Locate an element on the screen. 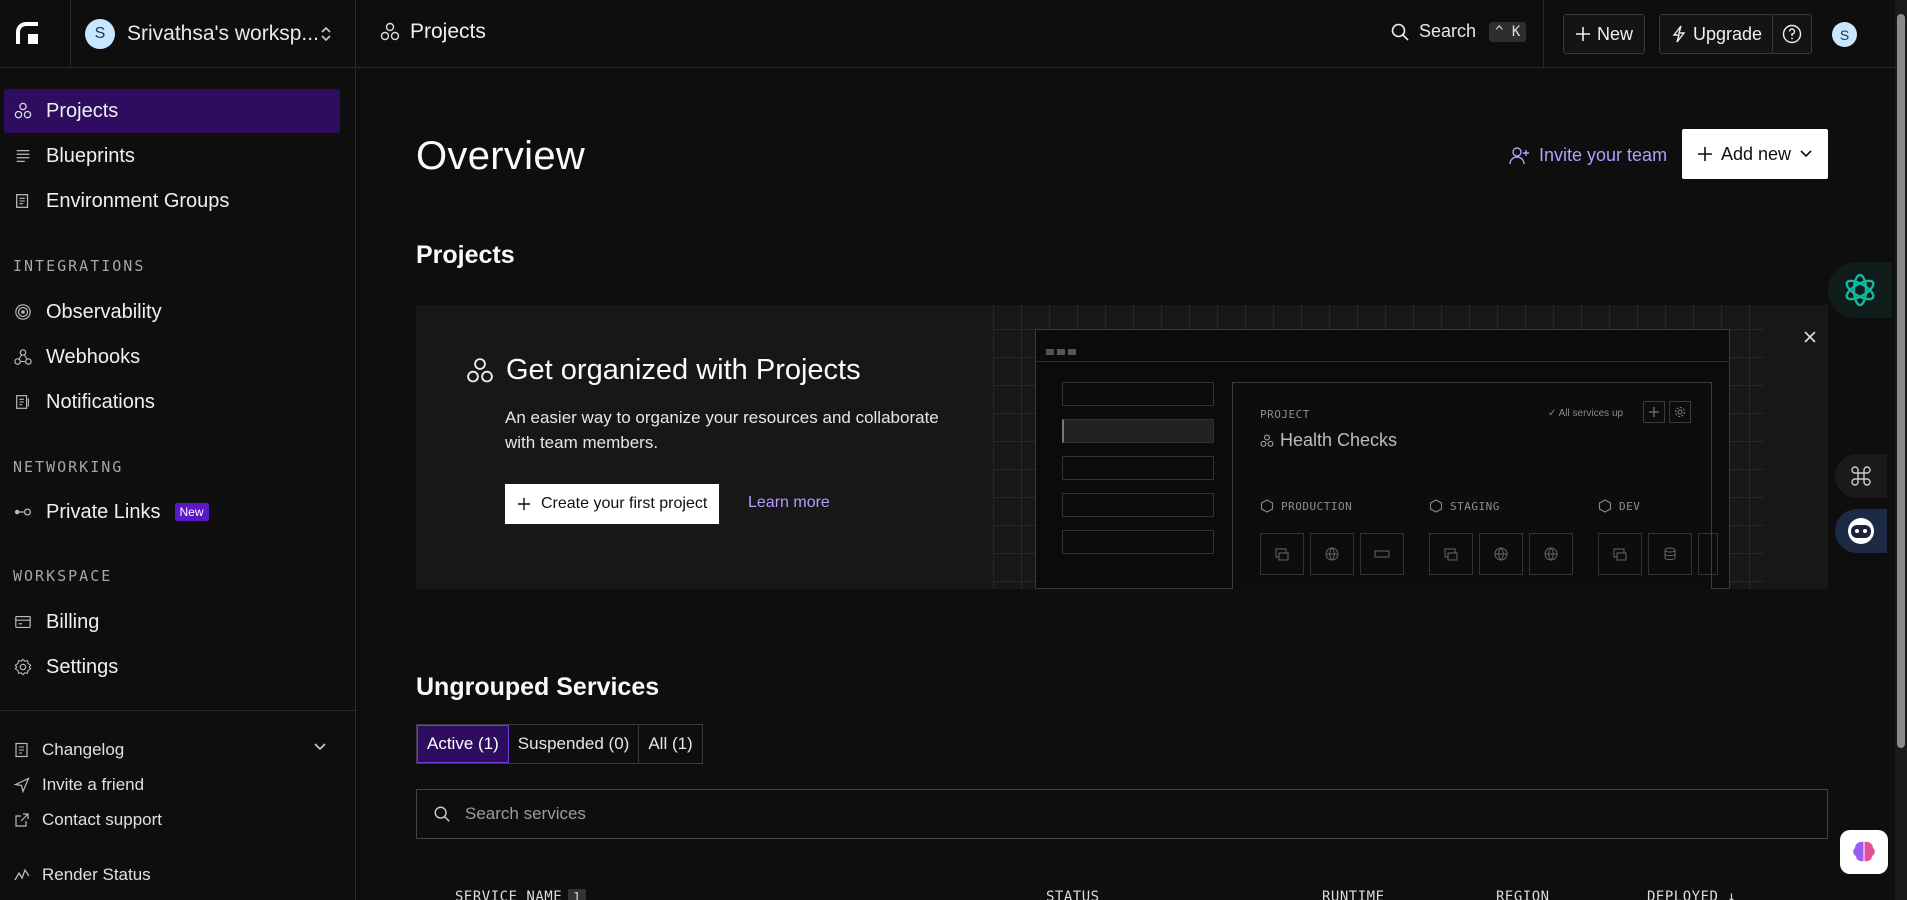 The width and height of the screenshot is (1907, 900). add-new-button: Add new is located at coordinates (1755, 154).